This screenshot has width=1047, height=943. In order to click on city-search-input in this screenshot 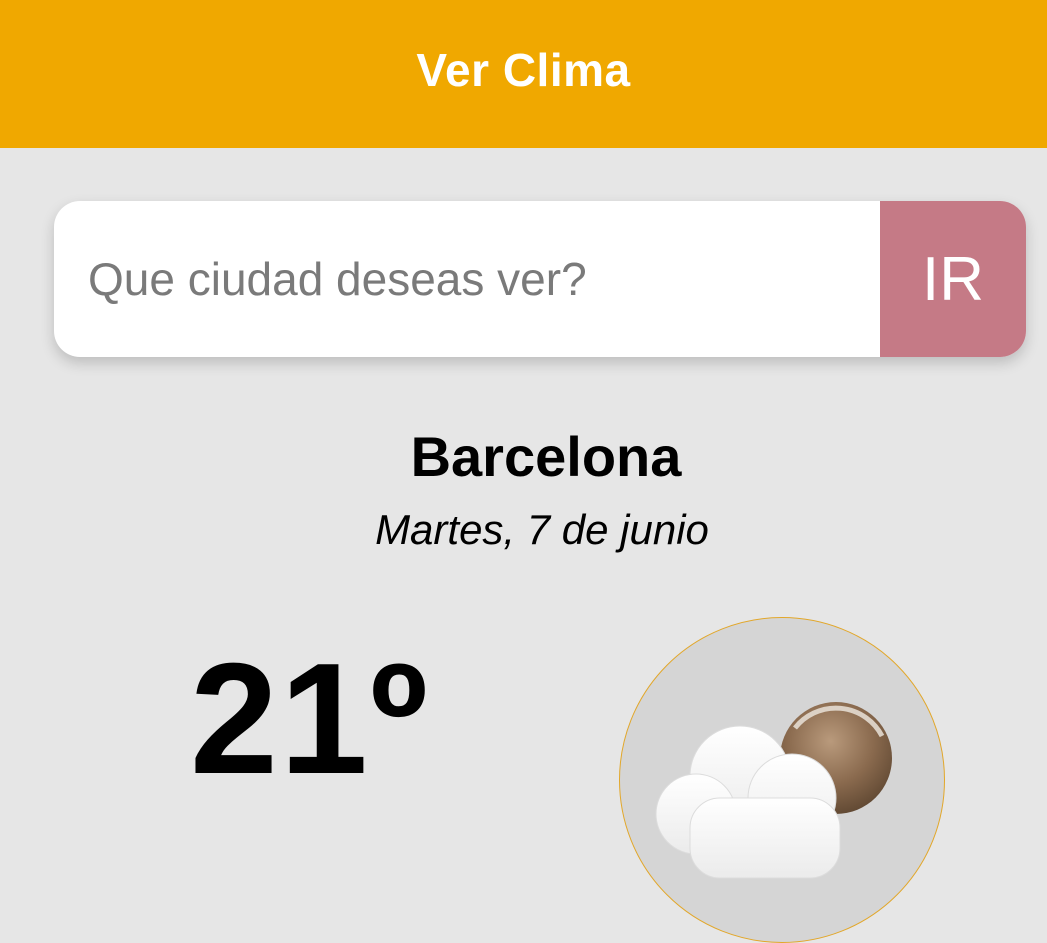, I will do `click(467, 279)`.